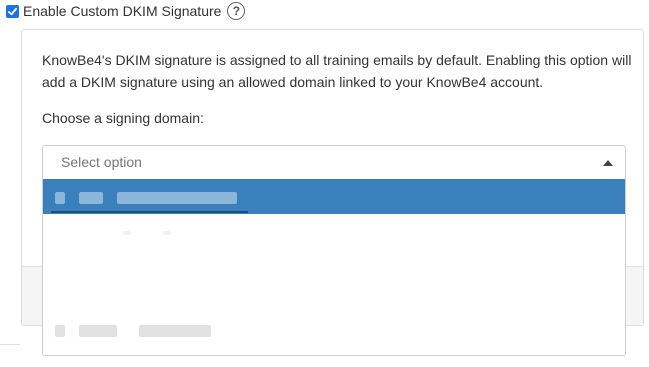 This screenshot has height=367, width=649. Describe the element at coordinates (101, 162) in the screenshot. I see `select-placeholder: Select option` at that location.